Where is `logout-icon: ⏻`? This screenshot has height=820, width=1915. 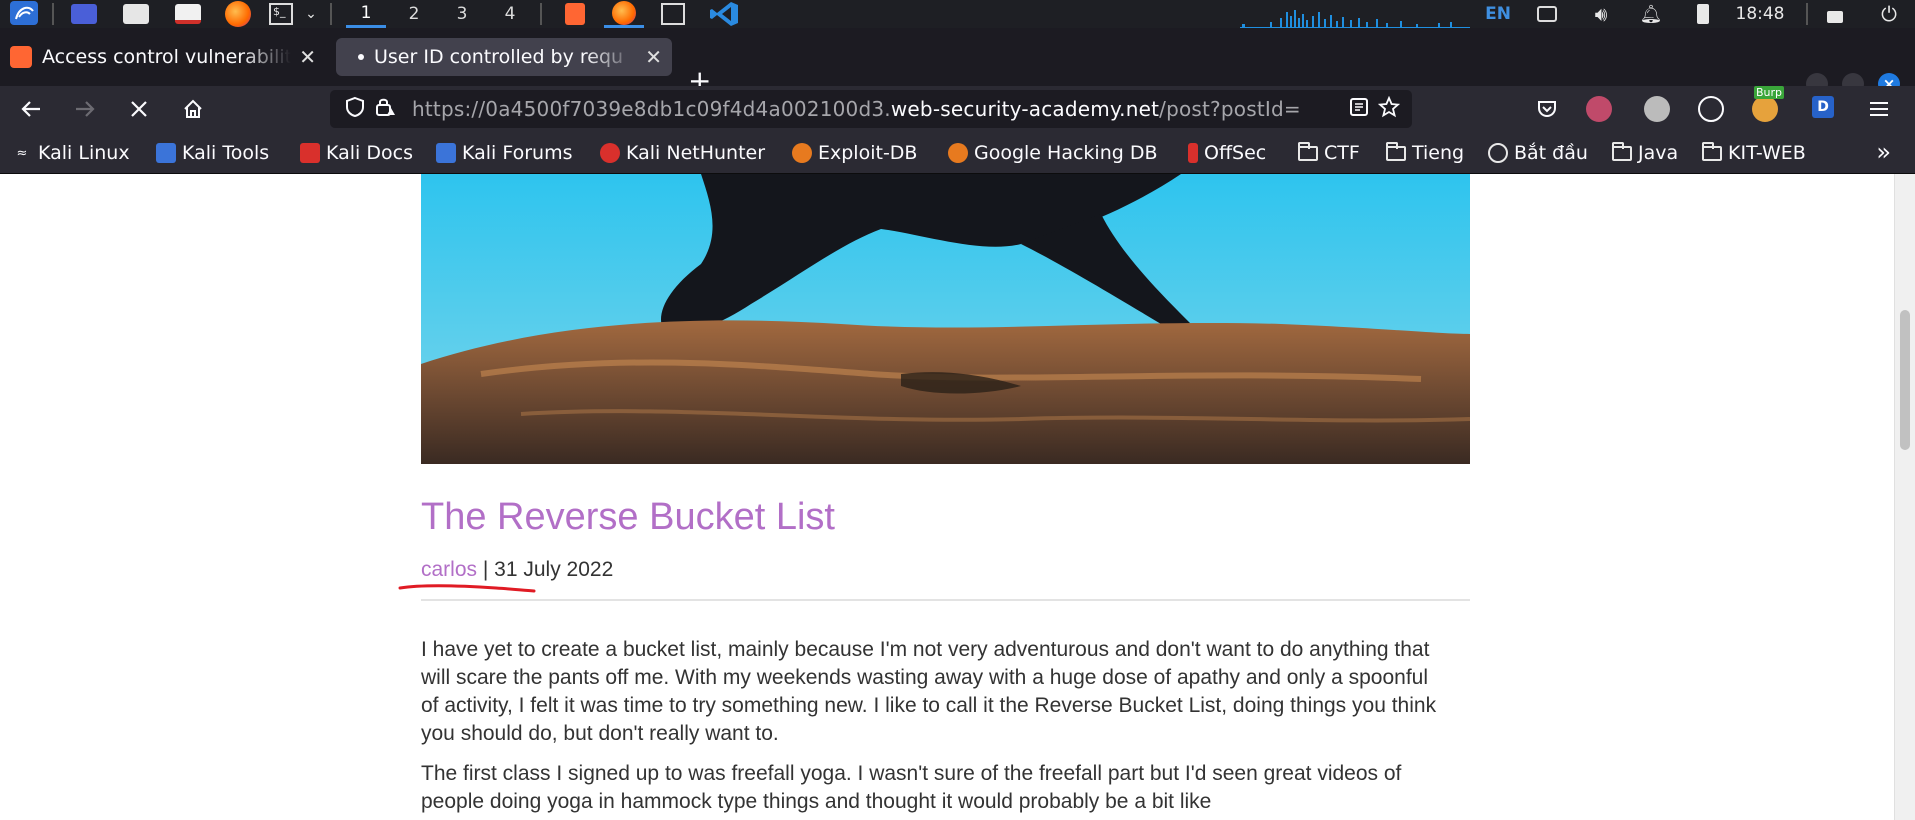 logout-icon: ⏻ is located at coordinates (1889, 14).